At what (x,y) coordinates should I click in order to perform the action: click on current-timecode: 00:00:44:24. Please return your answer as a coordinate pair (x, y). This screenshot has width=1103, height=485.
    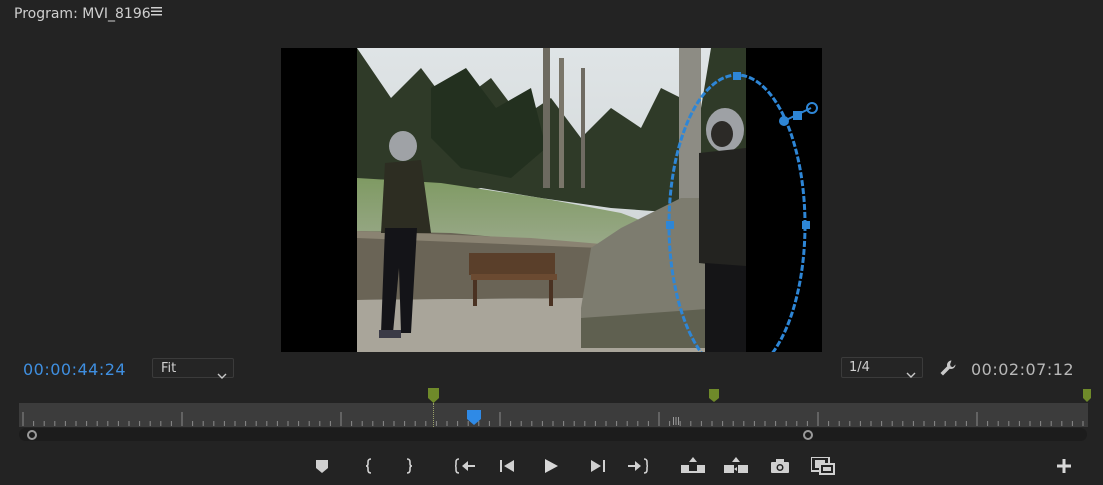
    Looking at the image, I should click on (74, 369).